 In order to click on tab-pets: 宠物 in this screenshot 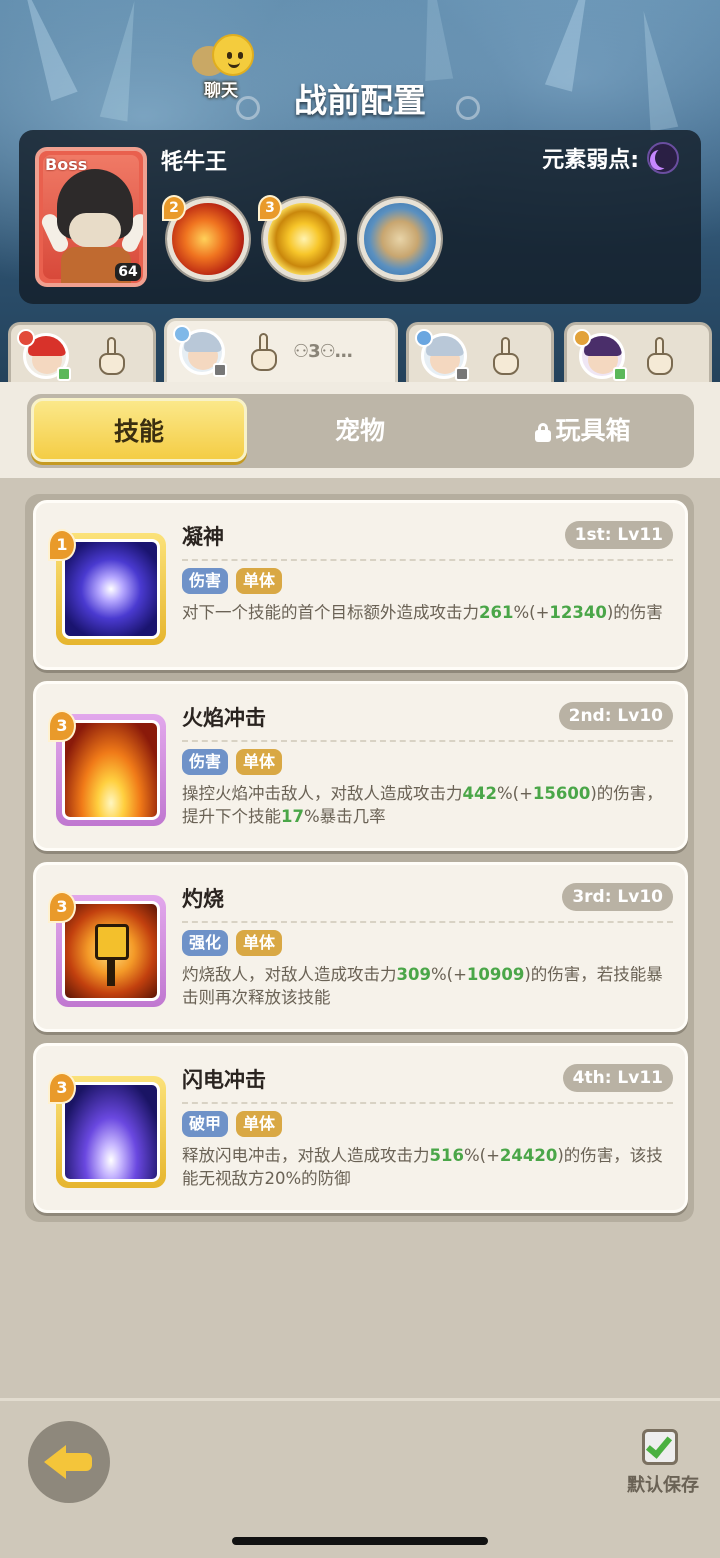, I will do `click(360, 431)`.